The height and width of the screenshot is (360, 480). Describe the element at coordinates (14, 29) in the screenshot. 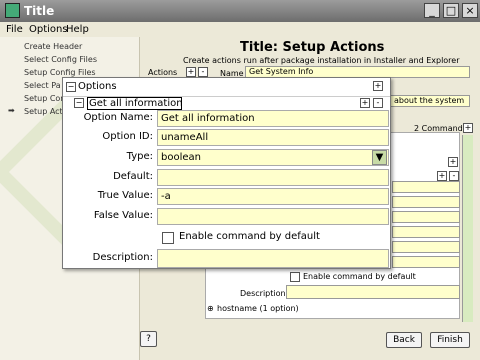

I see `menu-file: File` at that location.